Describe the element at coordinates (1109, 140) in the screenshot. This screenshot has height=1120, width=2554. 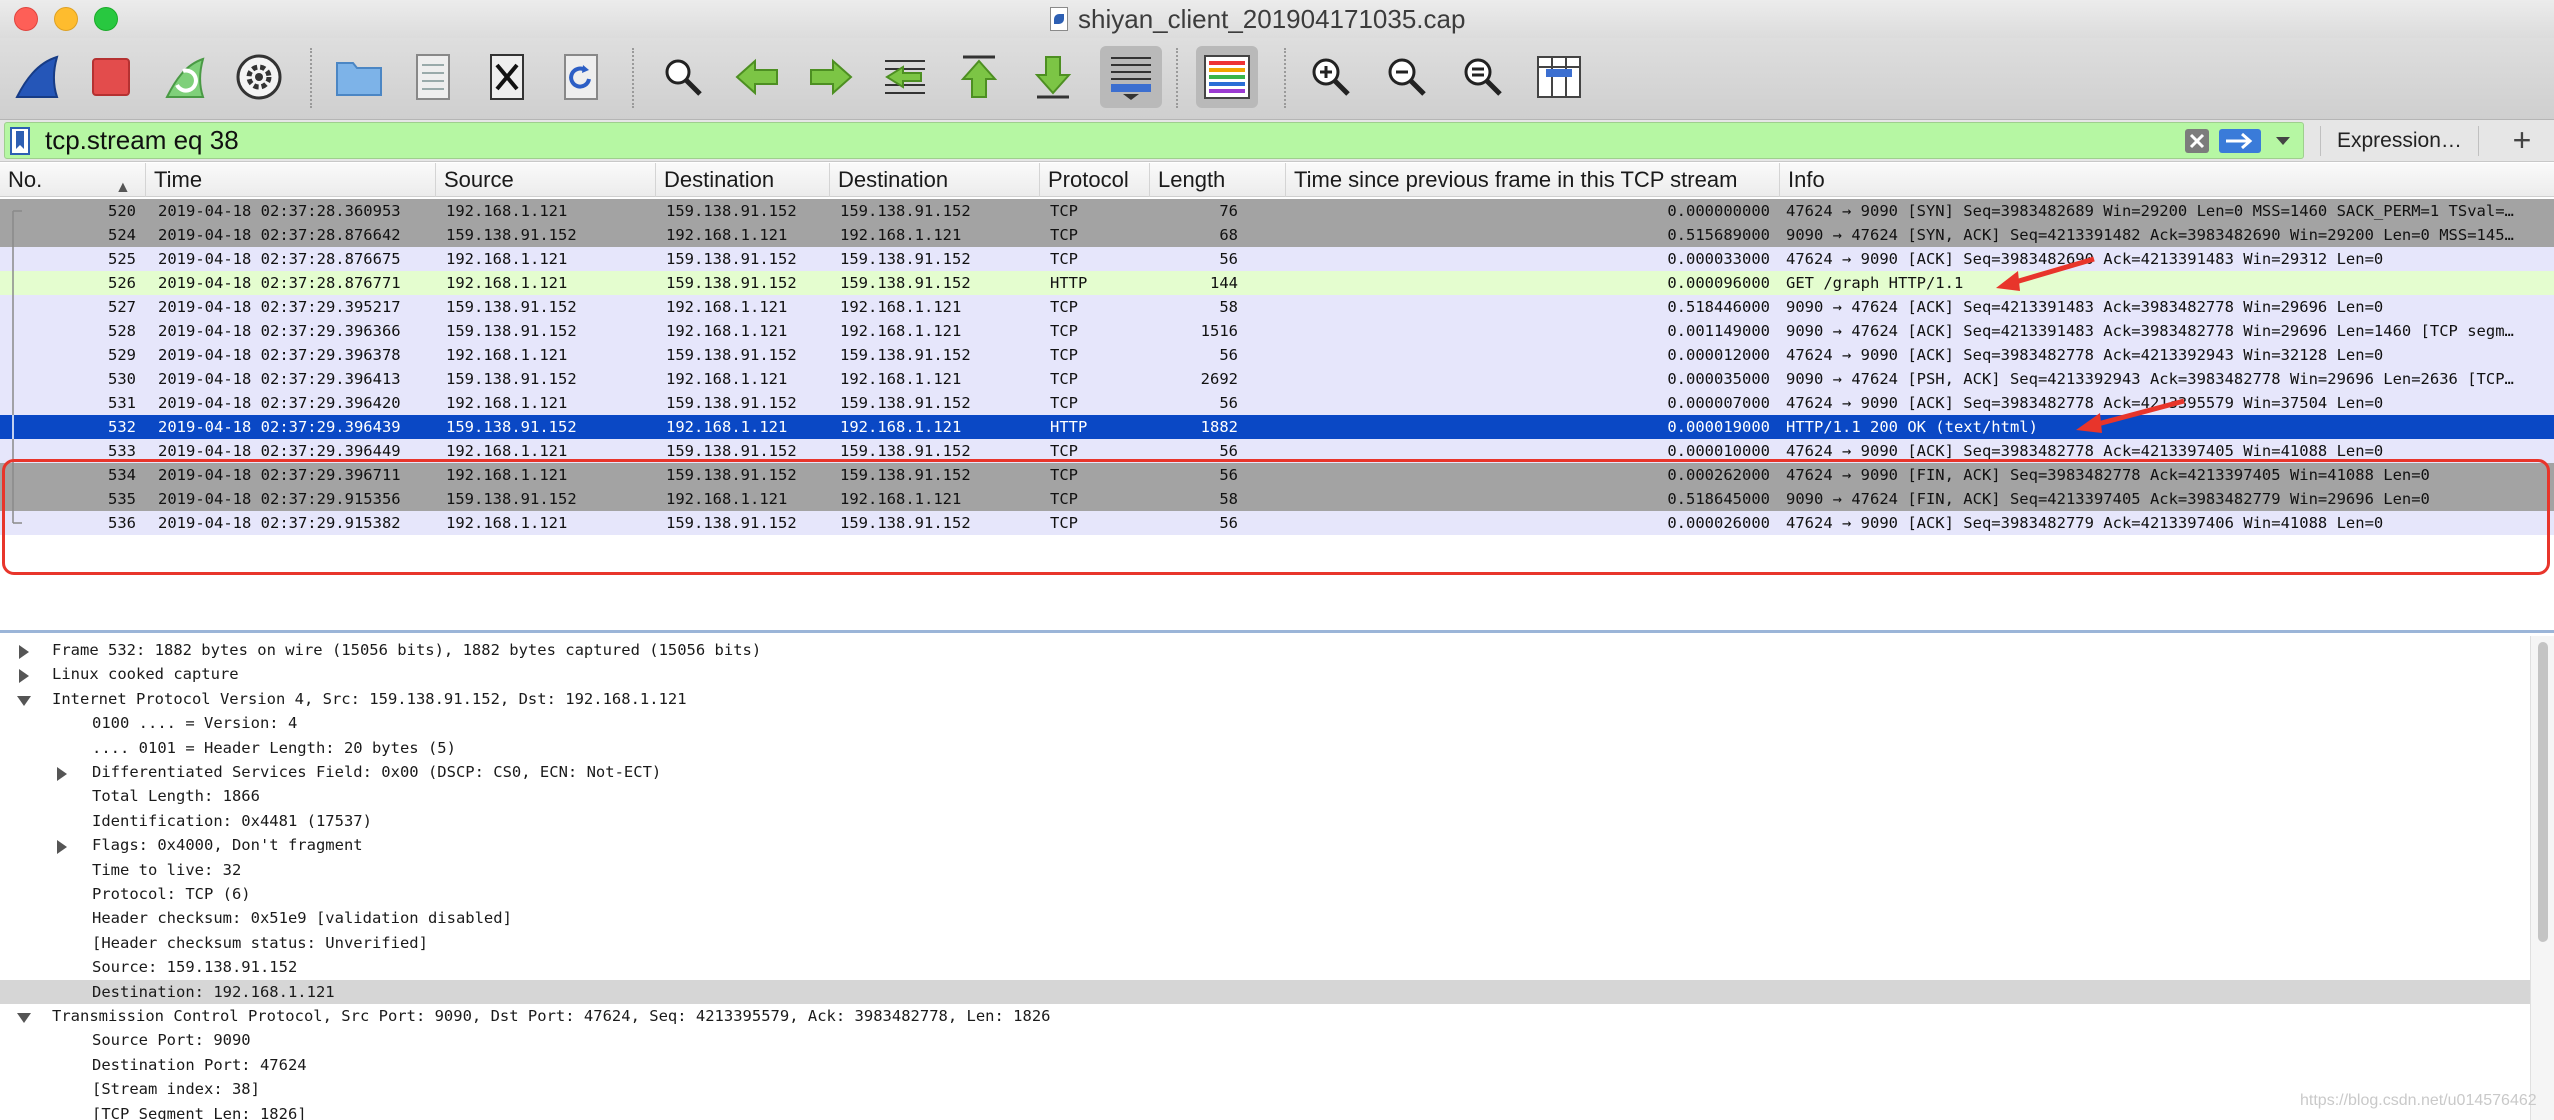
I see `filter-text: tcp.stream eq 38` at that location.